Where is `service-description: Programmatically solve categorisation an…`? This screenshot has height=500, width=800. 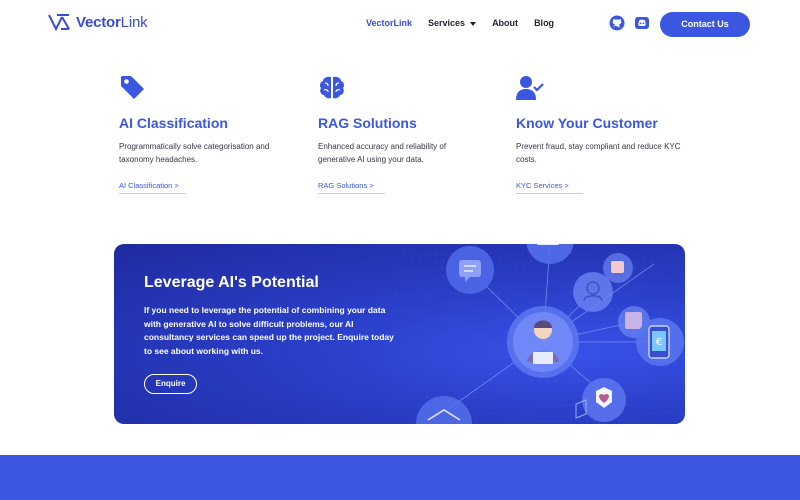 service-description: Programmatically solve categorisation an… is located at coordinates (194, 153).